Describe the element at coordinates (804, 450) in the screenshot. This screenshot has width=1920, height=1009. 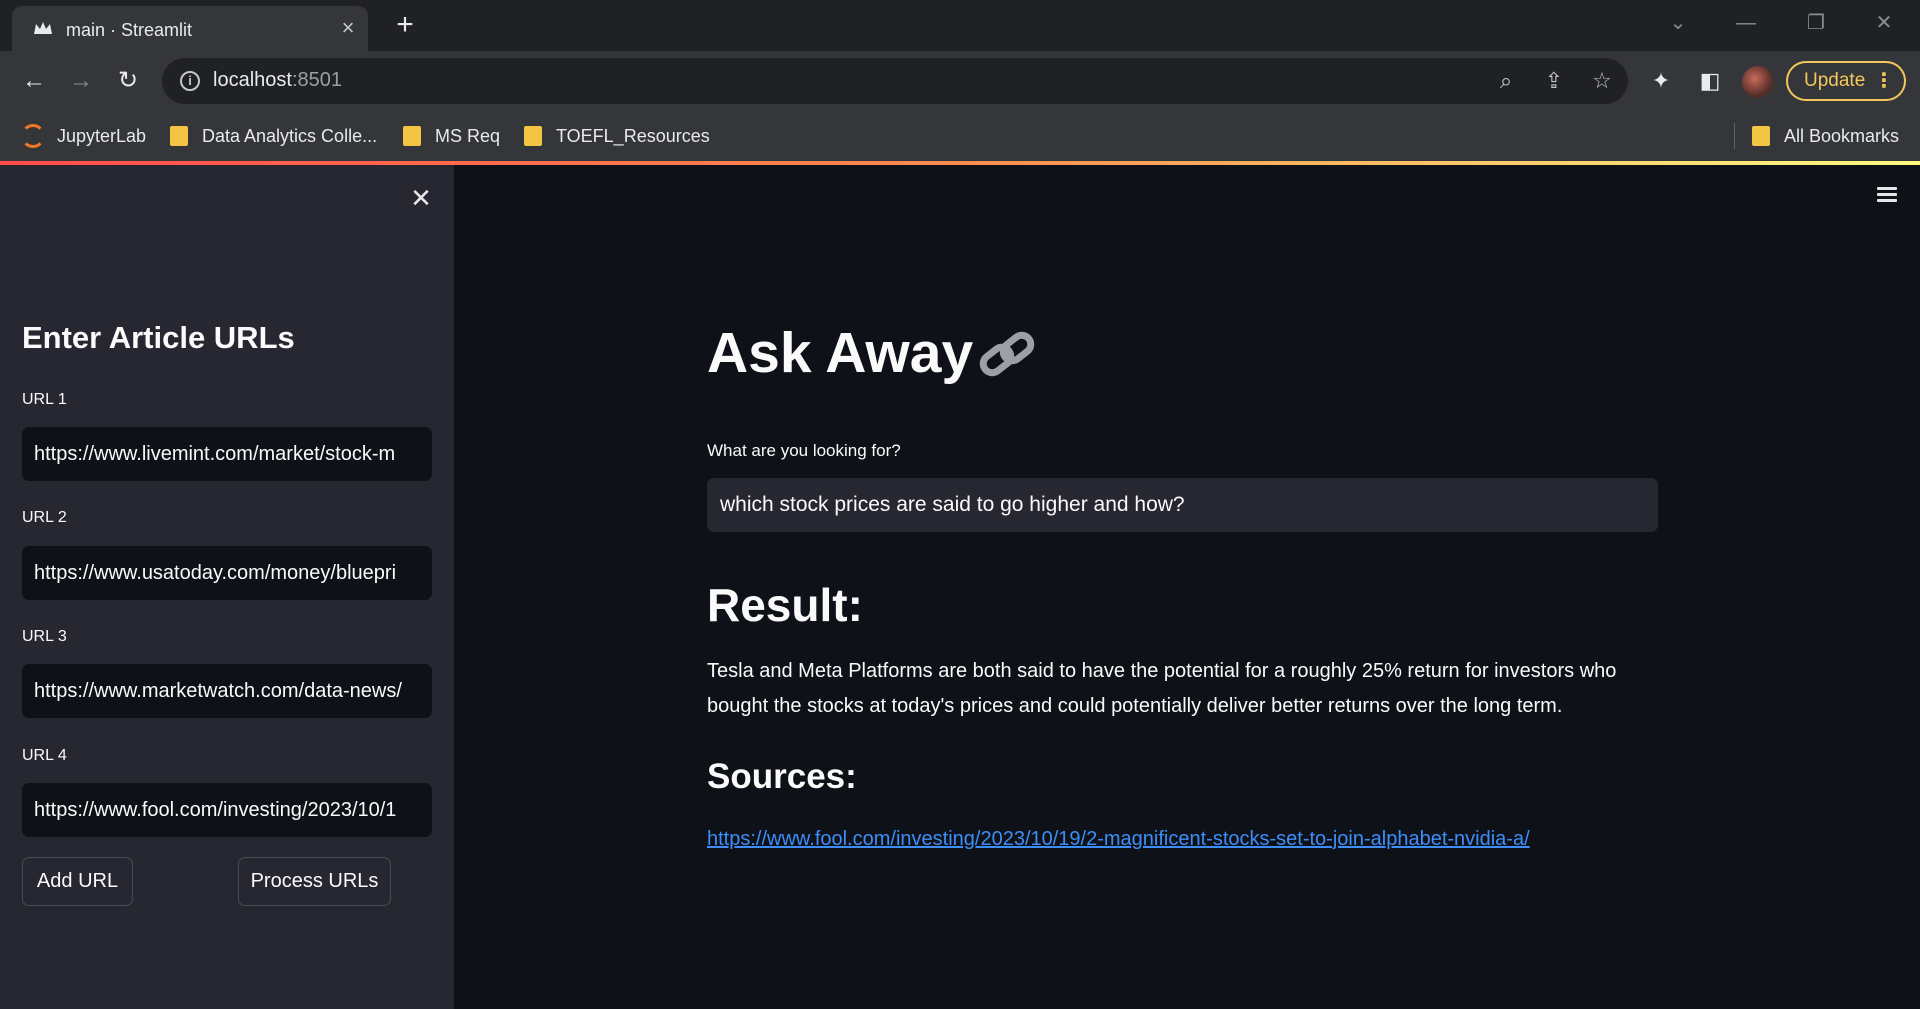
I see `query-label: What are you looking for?` at that location.